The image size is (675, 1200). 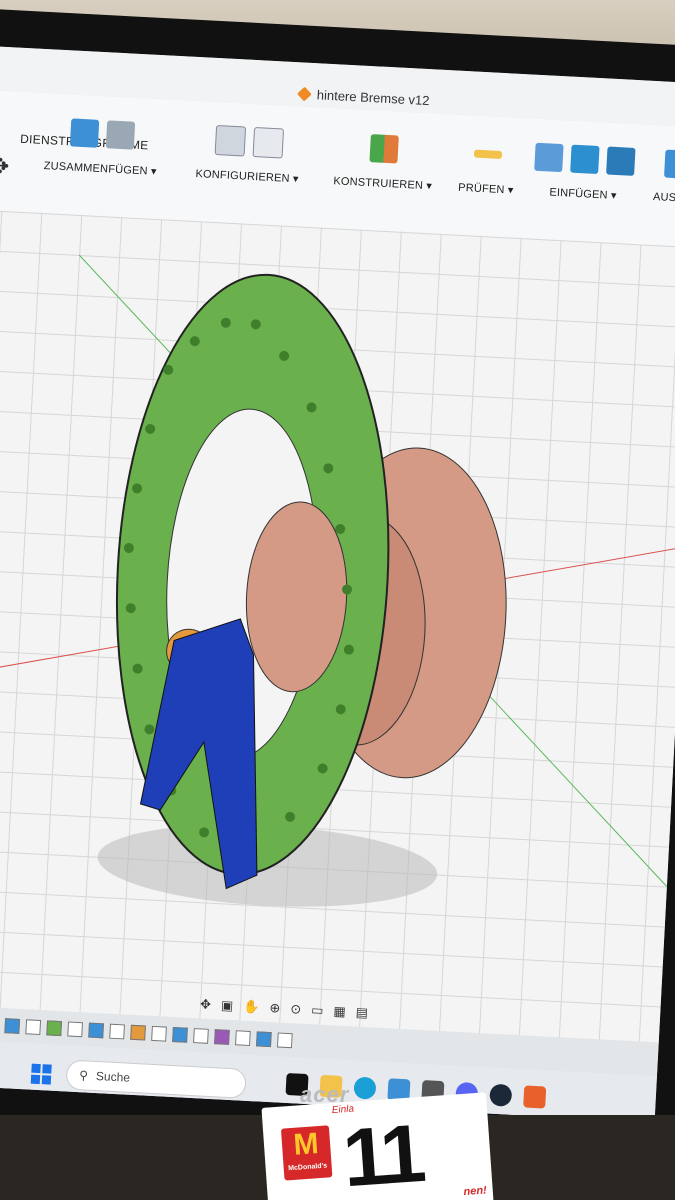 What do you see at coordinates (365, 1088) in the screenshot?
I see `edge-icon` at bounding box center [365, 1088].